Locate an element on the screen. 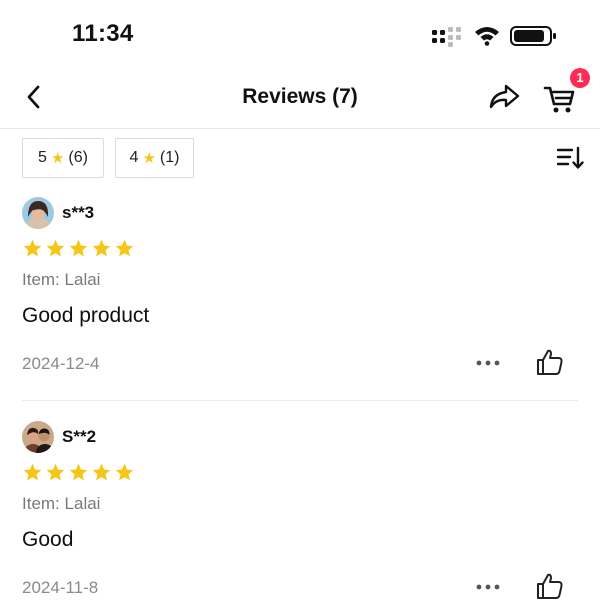  sort-icon is located at coordinates (570, 157).